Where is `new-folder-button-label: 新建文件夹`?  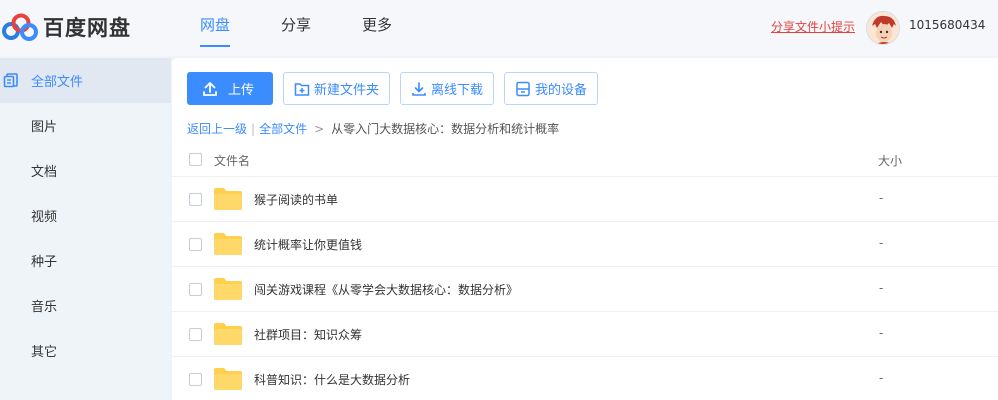 new-folder-button-label: 新建文件夹 is located at coordinates (347, 90).